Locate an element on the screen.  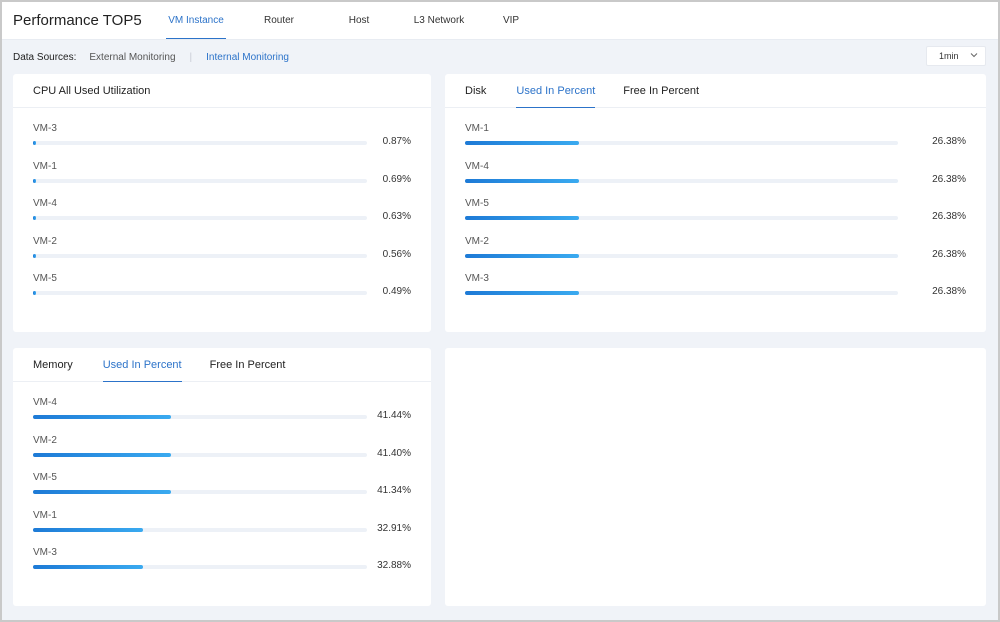
data-sources-label: Data Sources: is located at coordinates (45, 57).